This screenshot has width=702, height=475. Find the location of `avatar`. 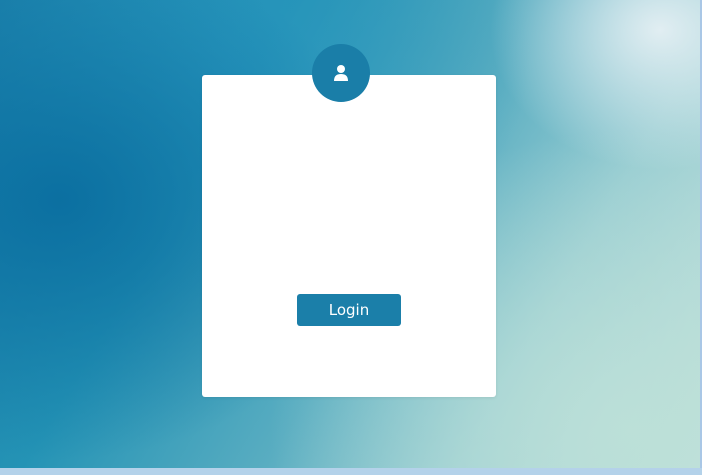

avatar is located at coordinates (341, 73).